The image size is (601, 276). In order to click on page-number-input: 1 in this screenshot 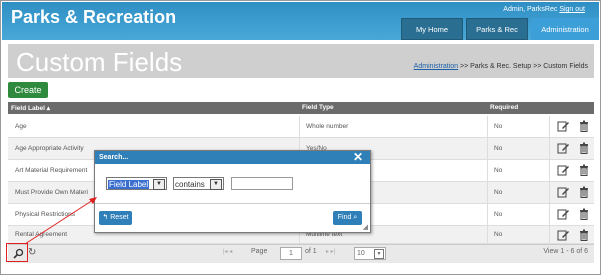, I will do `click(291, 253)`.